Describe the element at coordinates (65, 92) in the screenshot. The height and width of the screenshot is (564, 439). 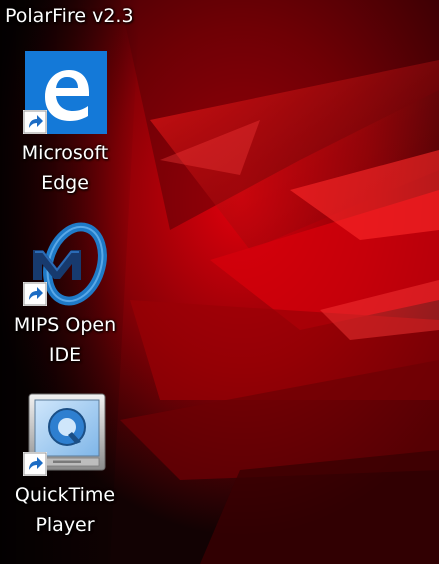
I see `edge-icon` at that location.